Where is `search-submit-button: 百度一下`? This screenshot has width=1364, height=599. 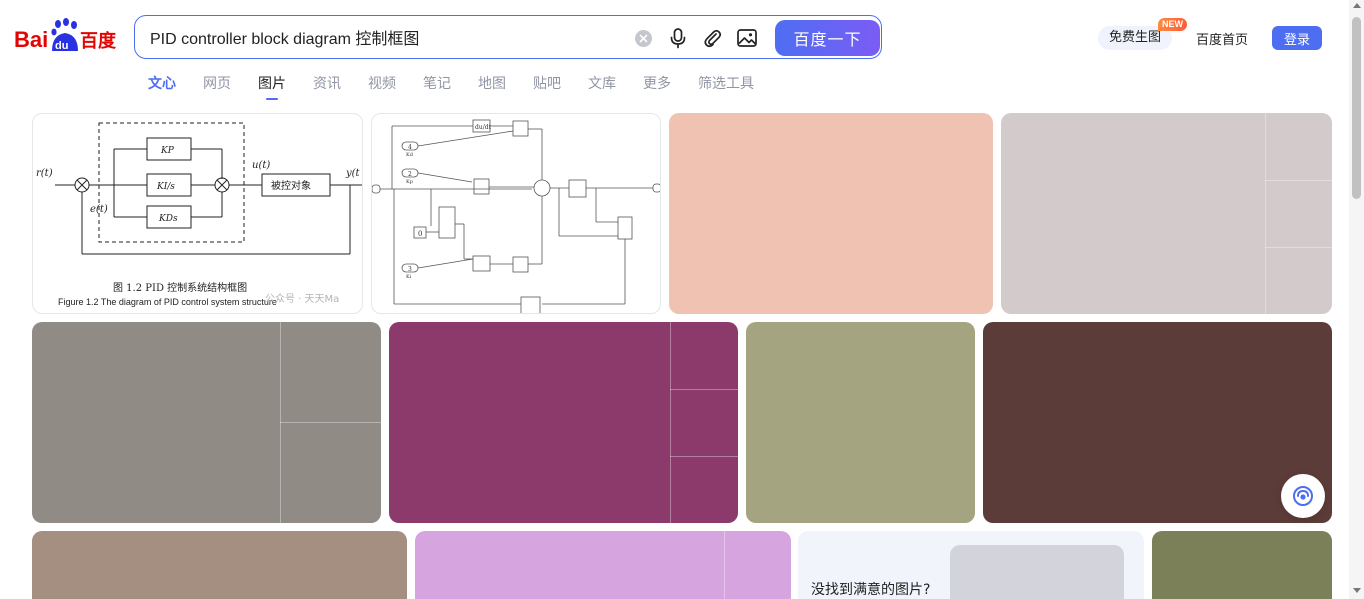
search-submit-button: 百度一下 is located at coordinates (827, 38).